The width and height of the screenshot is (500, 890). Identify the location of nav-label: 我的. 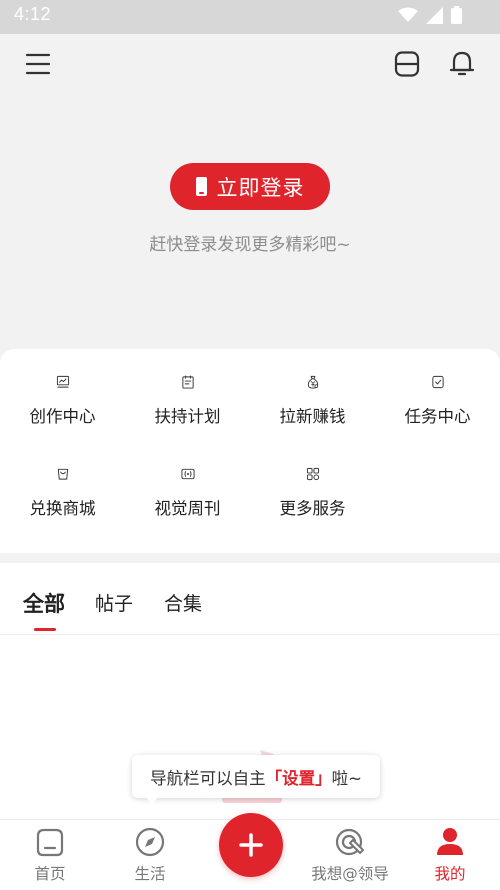
(450, 874).